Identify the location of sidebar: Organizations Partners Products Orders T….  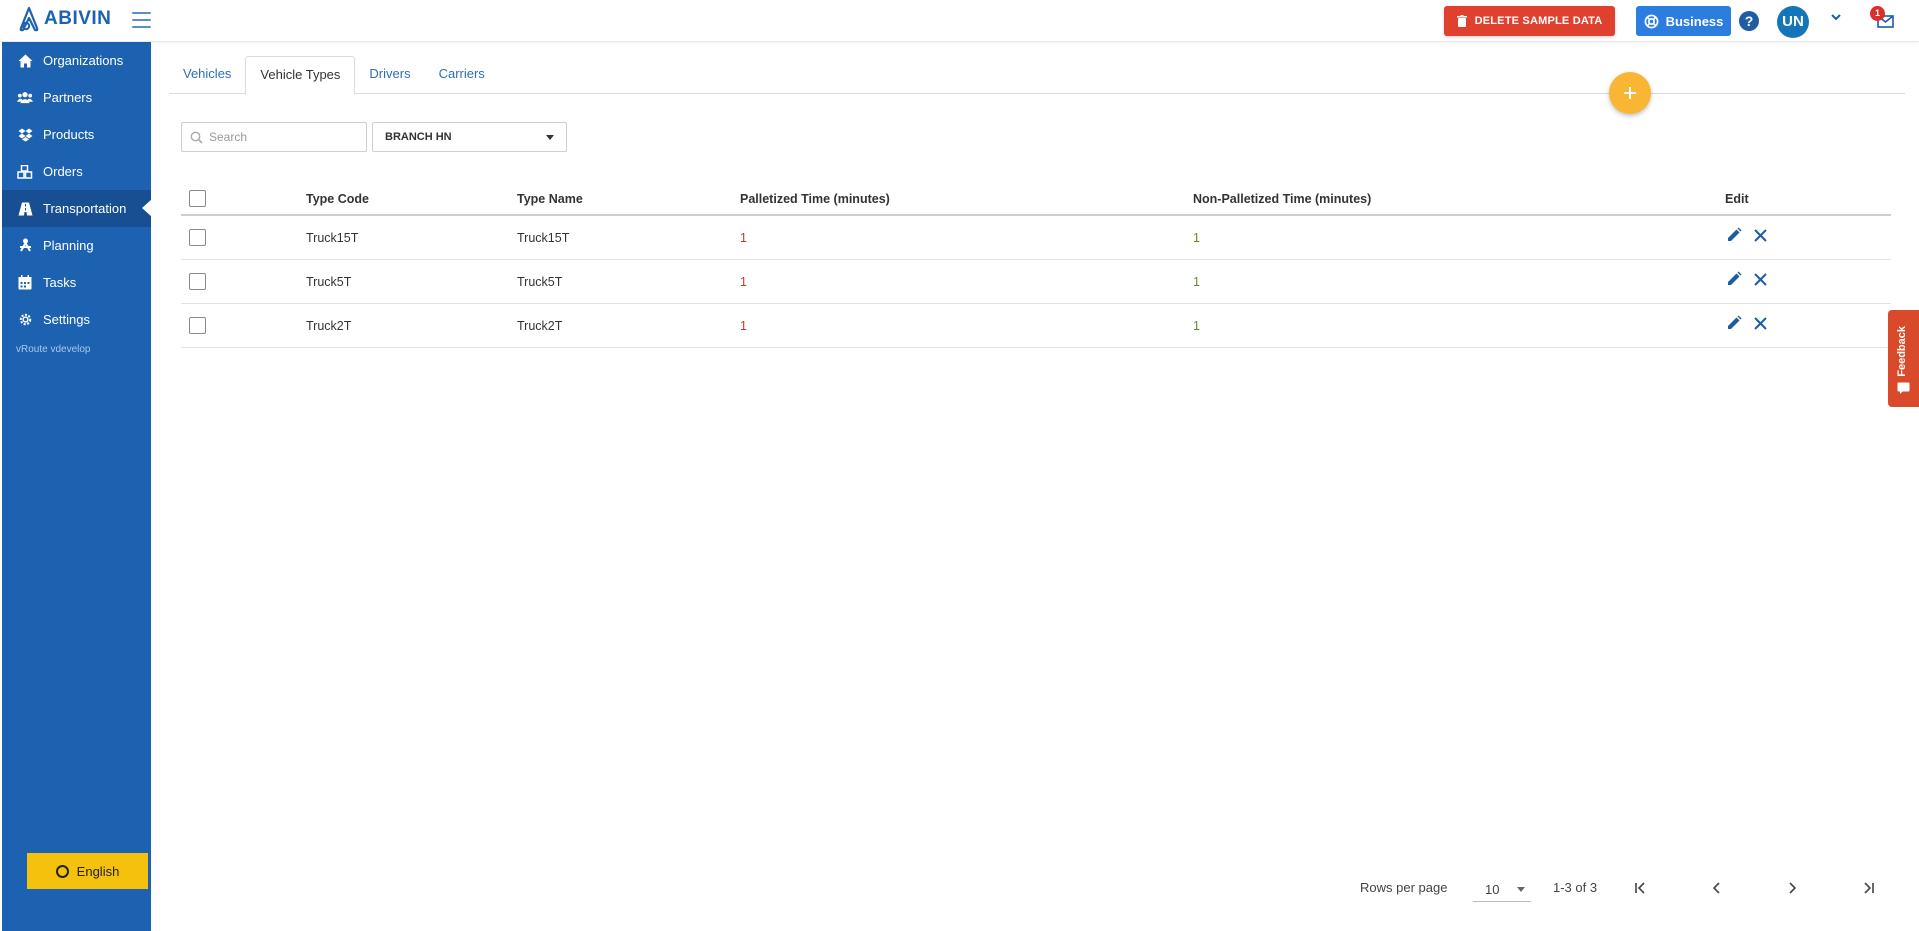
(77, 486).